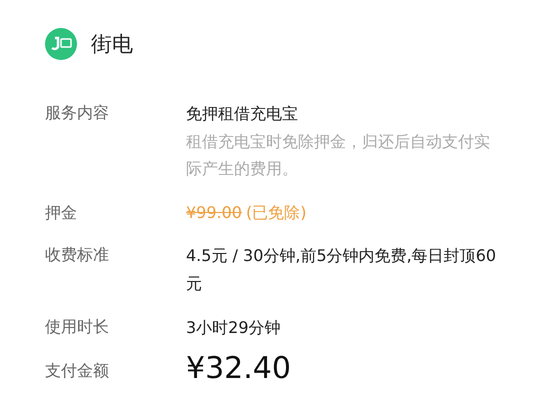 Image resolution: width=539 pixels, height=400 pixels. I want to click on field-label: 收费标准, so click(77, 255).